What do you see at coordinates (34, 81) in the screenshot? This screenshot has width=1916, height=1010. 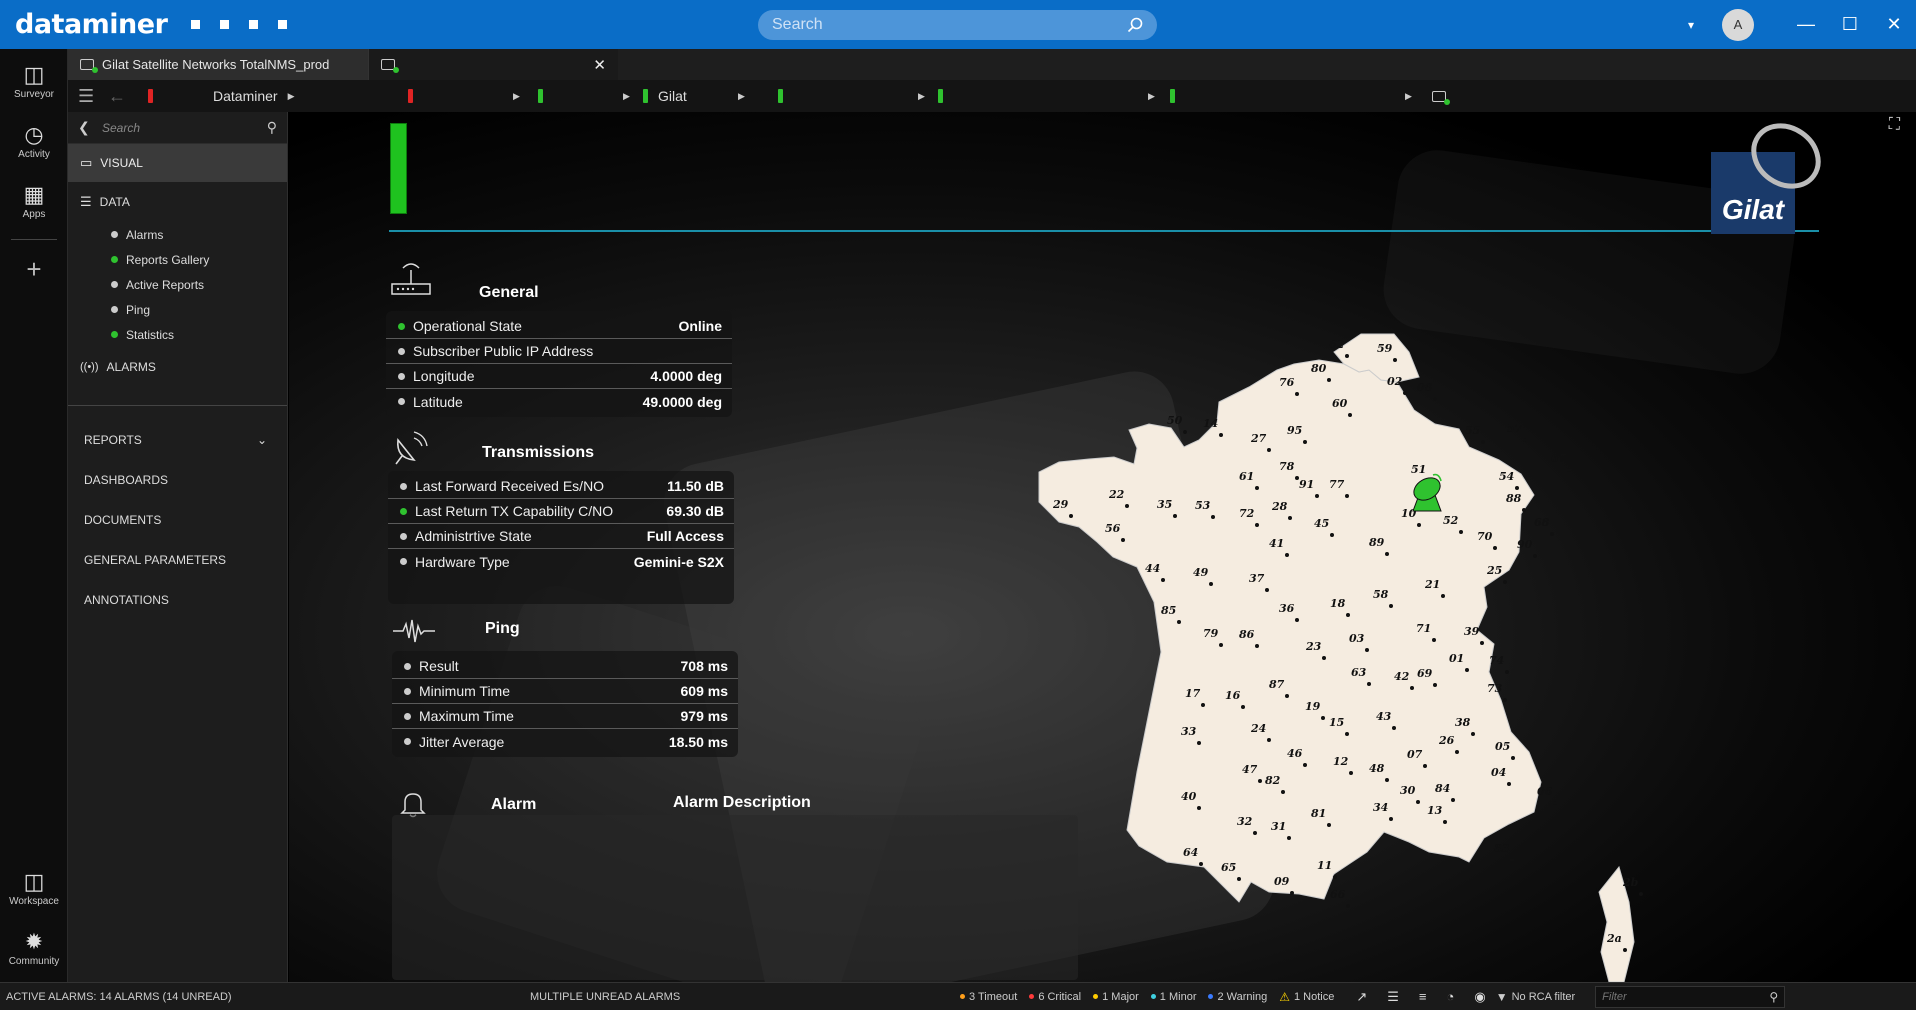 I see `rail-surveyor: ◫ Surveyor` at bounding box center [34, 81].